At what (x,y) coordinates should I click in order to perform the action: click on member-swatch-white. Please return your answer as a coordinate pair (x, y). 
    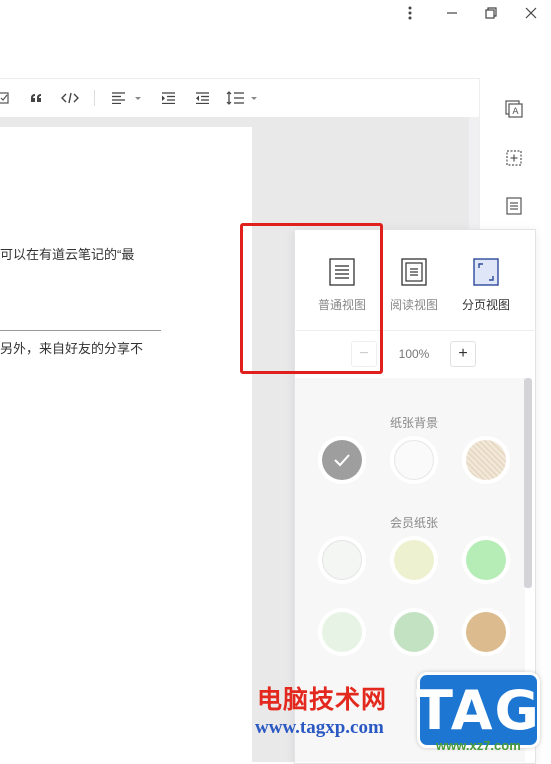
    Looking at the image, I should click on (342, 560).